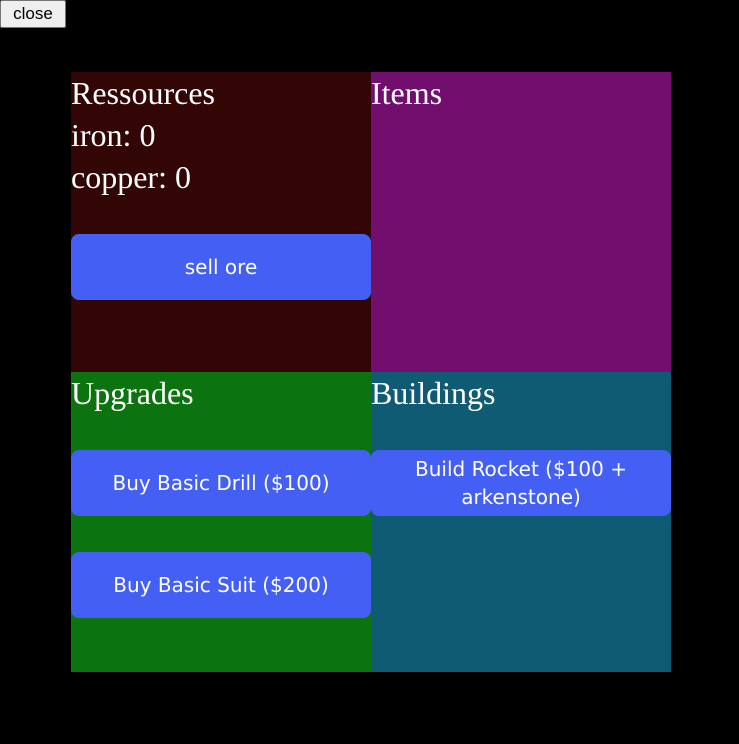  What do you see at coordinates (143, 93) in the screenshot?
I see `resources-title: Ressources` at bounding box center [143, 93].